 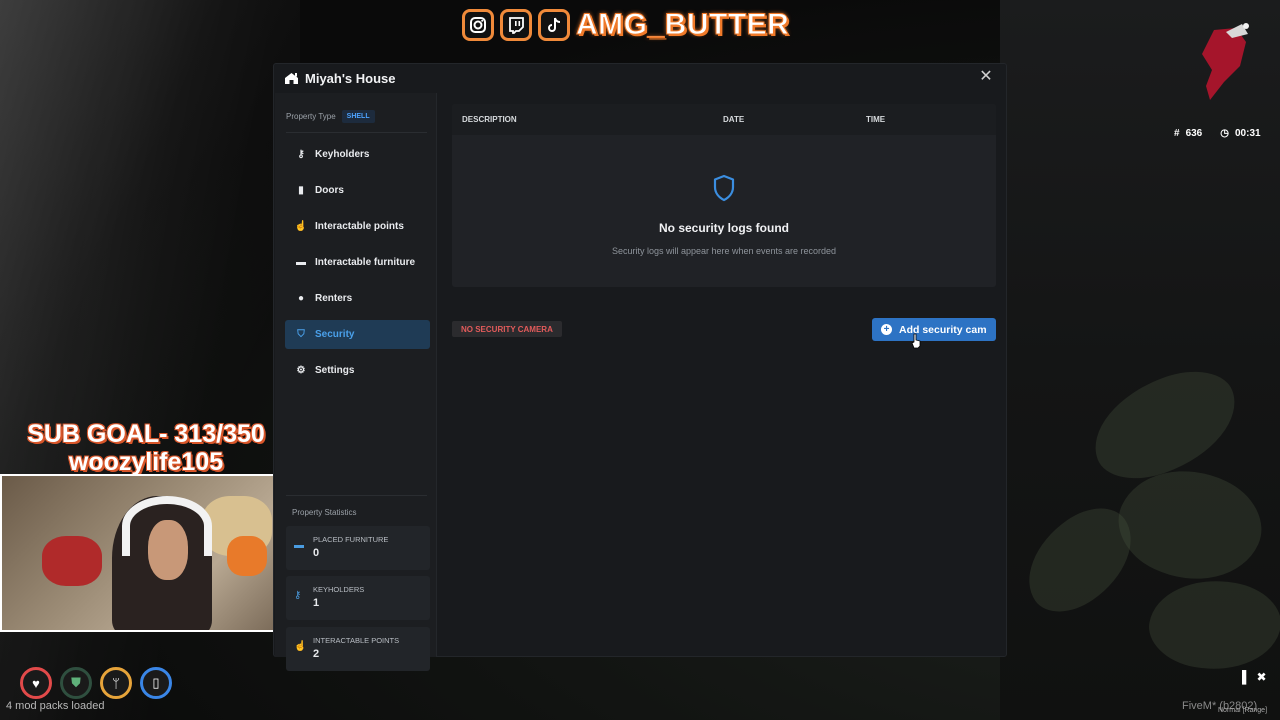 What do you see at coordinates (301, 298) in the screenshot?
I see `user-icon: ●` at bounding box center [301, 298].